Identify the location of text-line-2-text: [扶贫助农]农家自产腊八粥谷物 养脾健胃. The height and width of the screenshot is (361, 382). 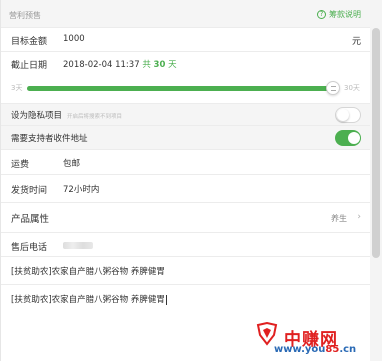
(88, 300).